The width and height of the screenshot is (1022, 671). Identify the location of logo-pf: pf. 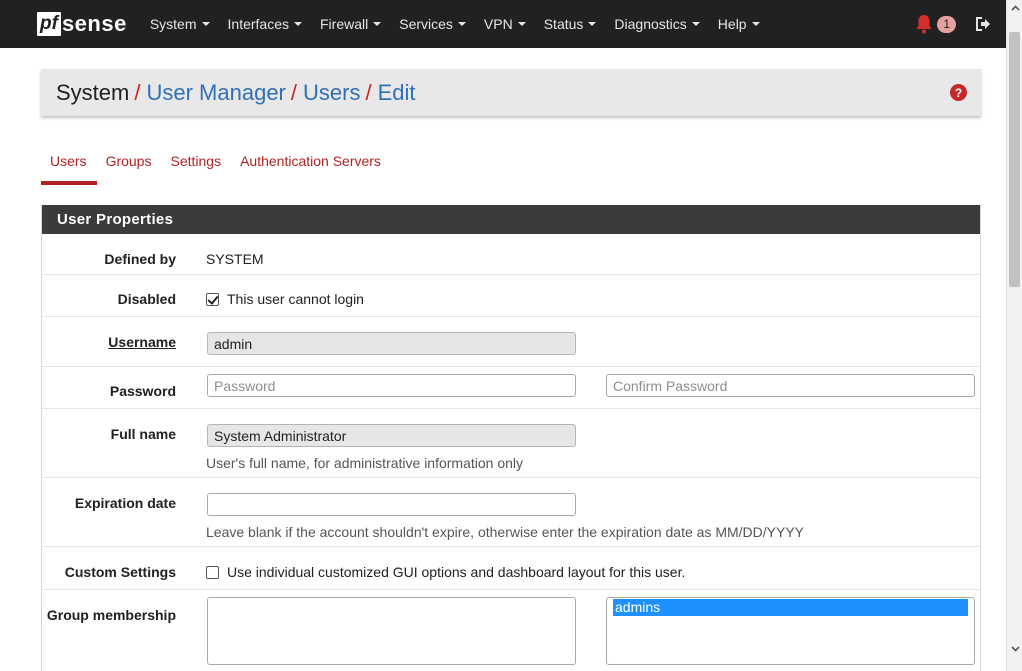
(49, 24).